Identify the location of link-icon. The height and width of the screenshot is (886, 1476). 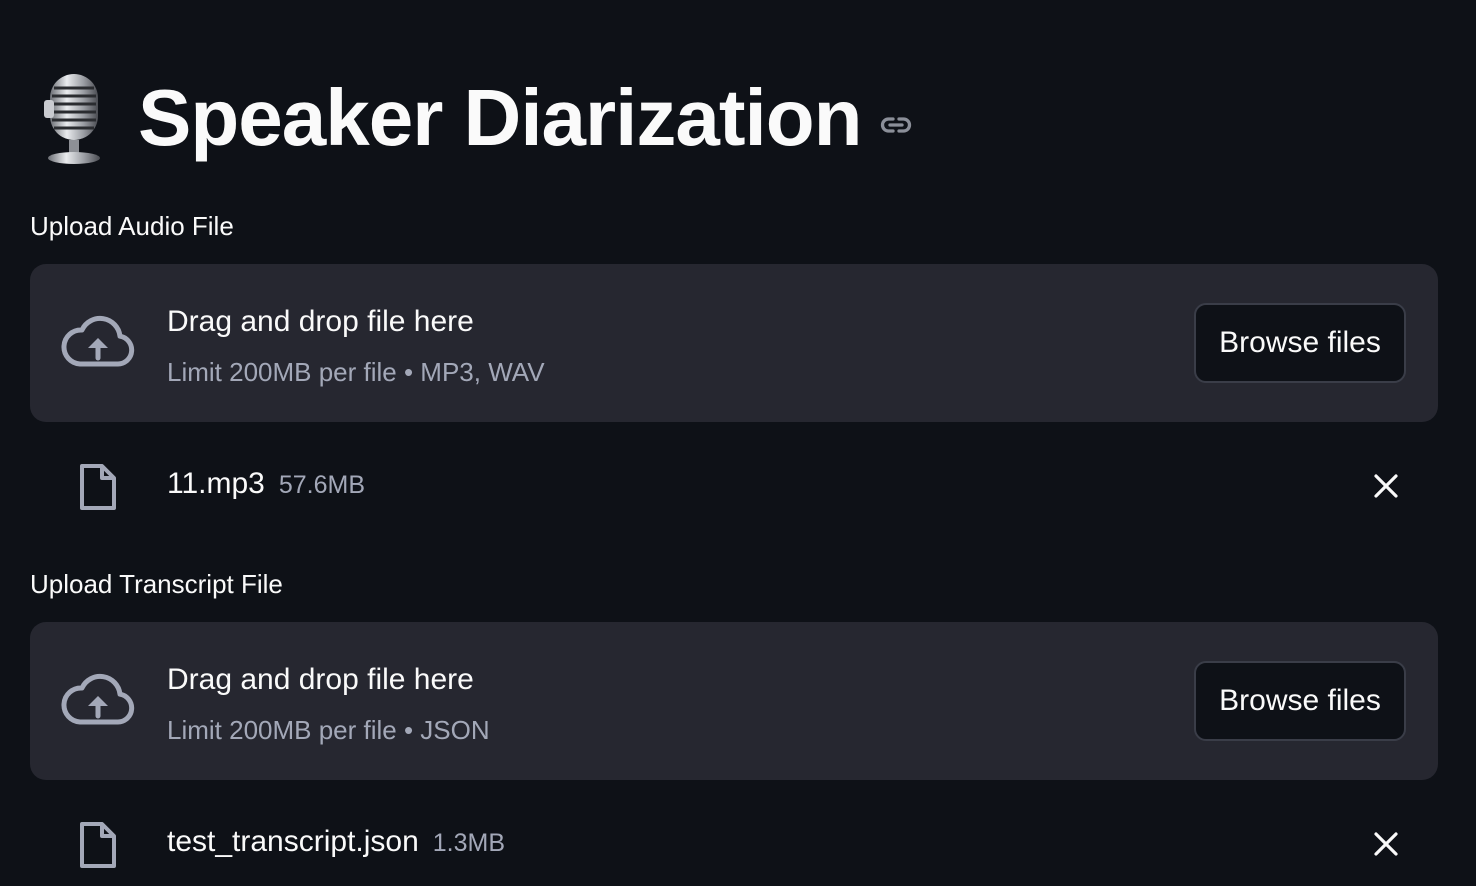
(896, 125).